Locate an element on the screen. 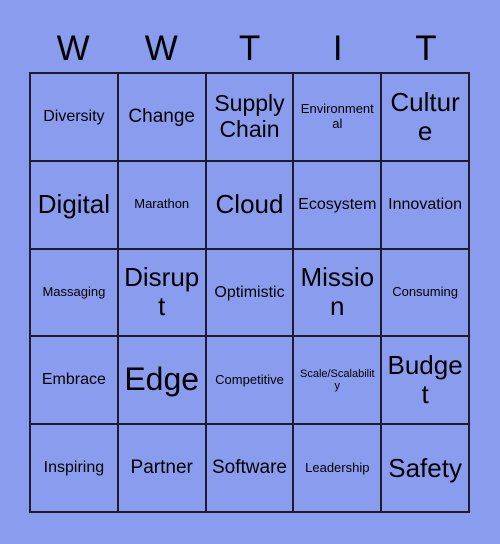 This screenshot has width=500, height=544. bingo-cell-label: Budget is located at coordinates (425, 380).